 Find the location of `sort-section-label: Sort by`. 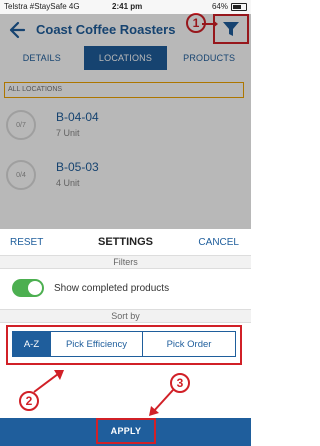

sort-section-label: Sort by is located at coordinates (125, 316).